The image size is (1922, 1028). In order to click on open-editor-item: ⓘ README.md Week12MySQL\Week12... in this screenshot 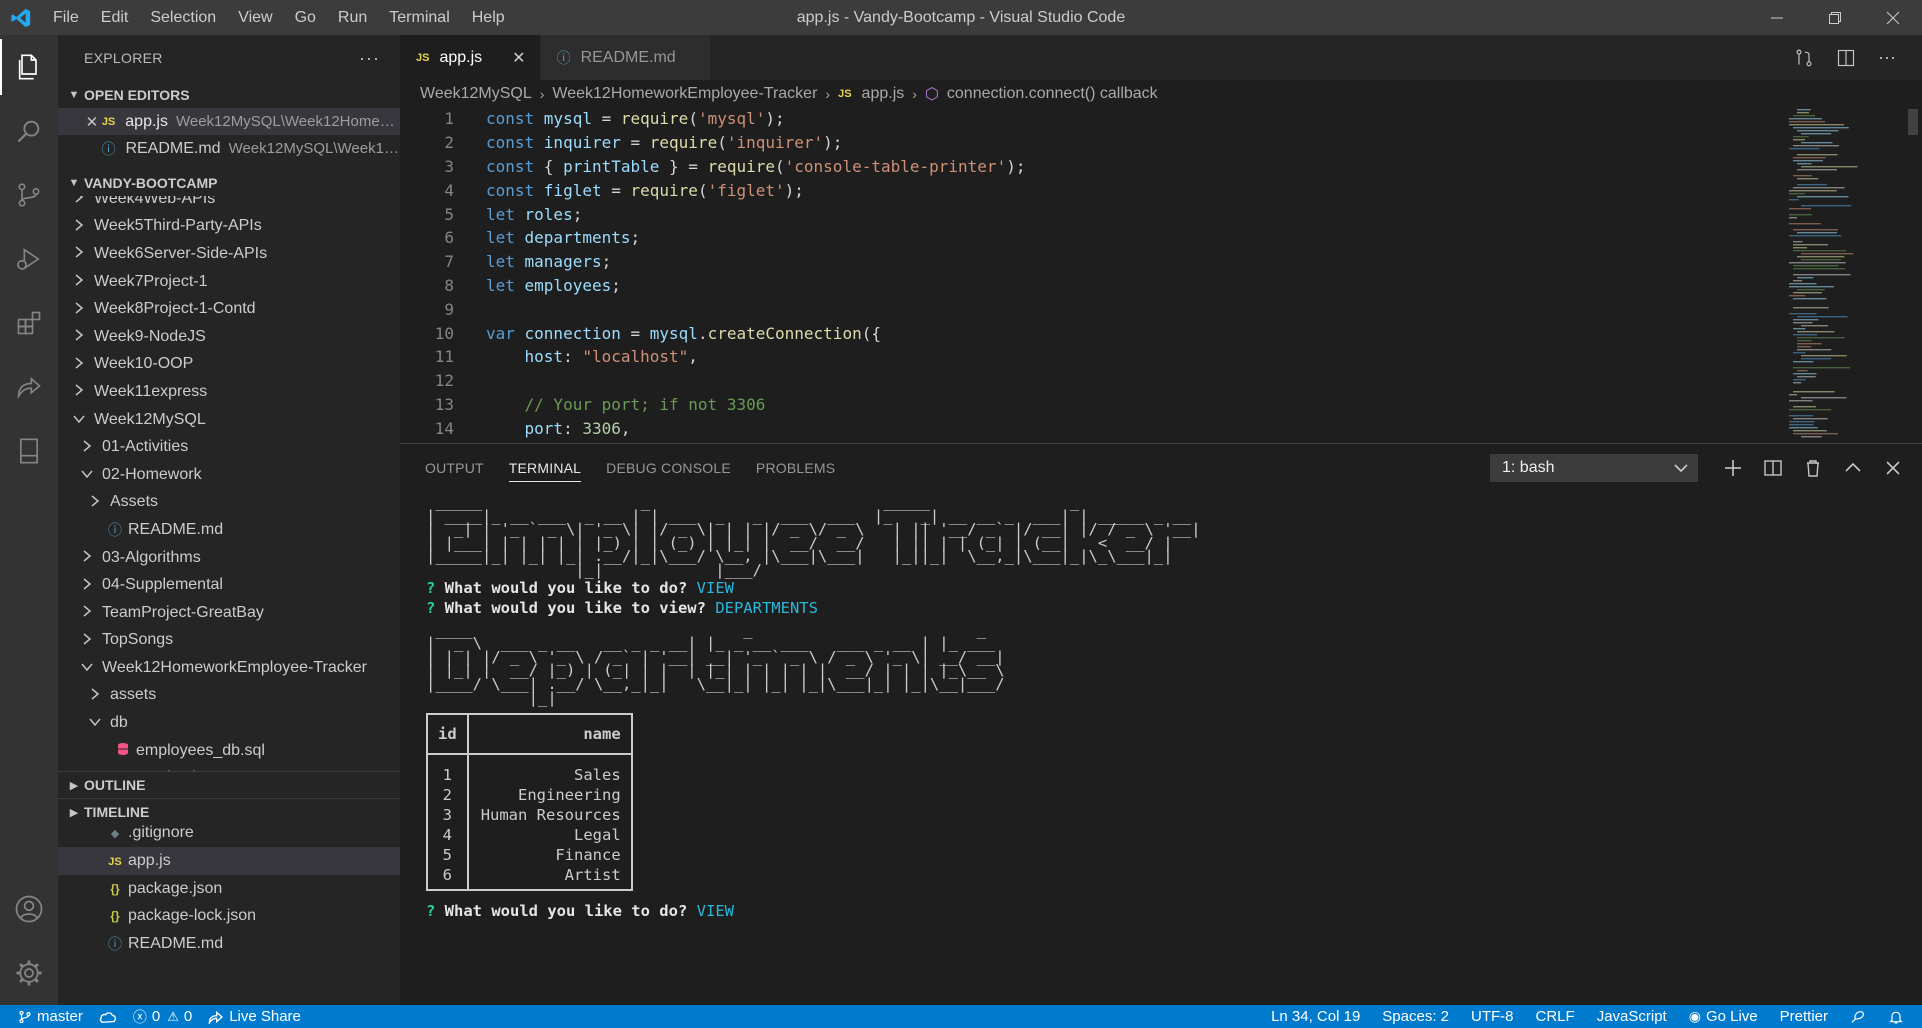, I will do `click(229, 148)`.